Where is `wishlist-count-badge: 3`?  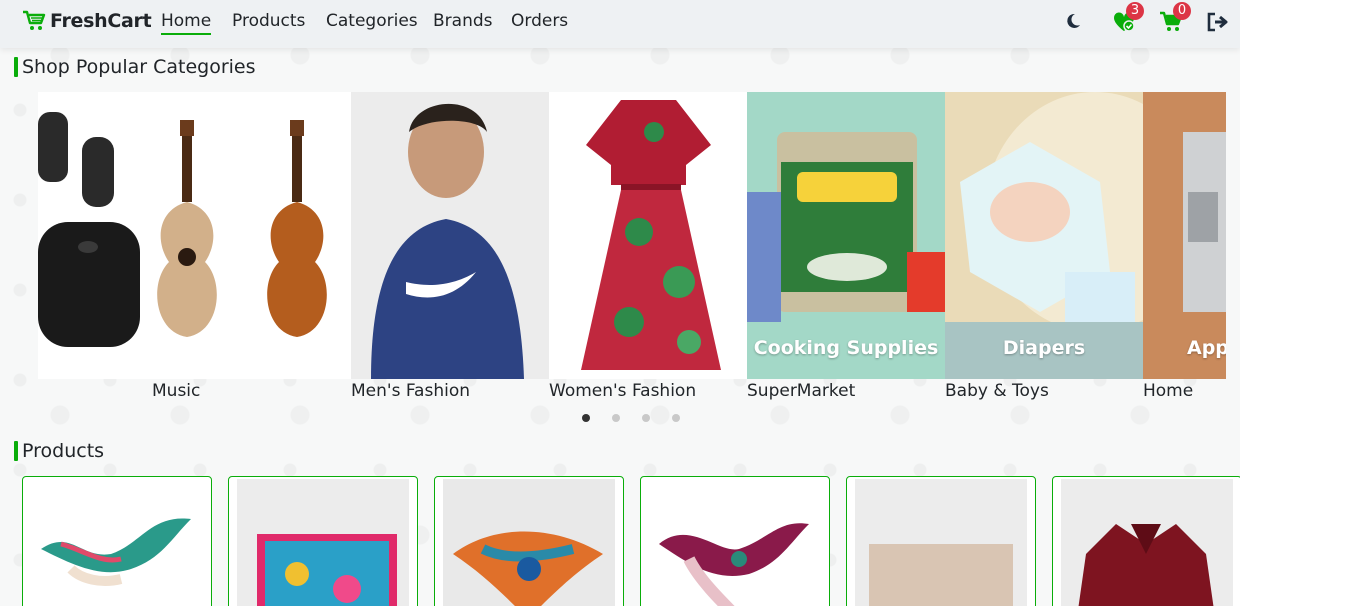
wishlist-count-badge: 3 is located at coordinates (1135, 11).